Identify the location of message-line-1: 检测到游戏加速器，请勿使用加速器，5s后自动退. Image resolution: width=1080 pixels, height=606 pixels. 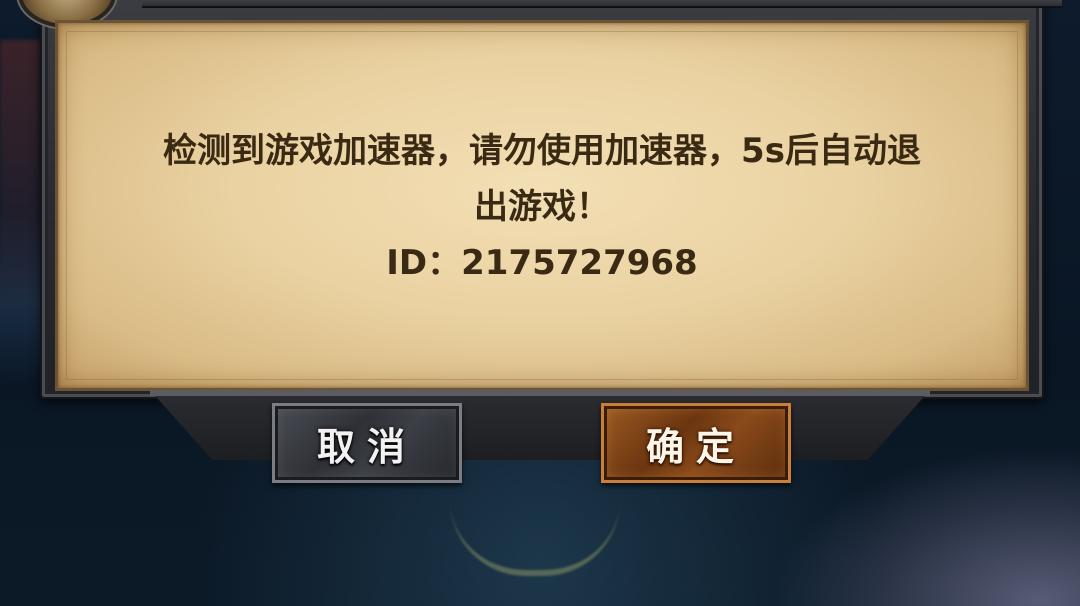
(542, 151).